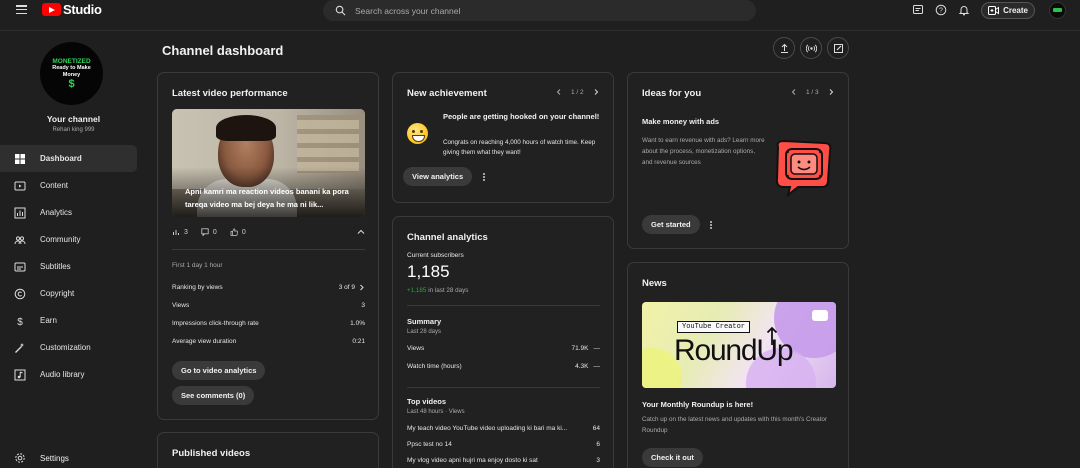 Image resolution: width=1080 pixels, height=468 pixels. Describe the element at coordinates (437, 290) in the screenshot. I see `subscribers-delta: +1,185 in last 28 days` at that location.